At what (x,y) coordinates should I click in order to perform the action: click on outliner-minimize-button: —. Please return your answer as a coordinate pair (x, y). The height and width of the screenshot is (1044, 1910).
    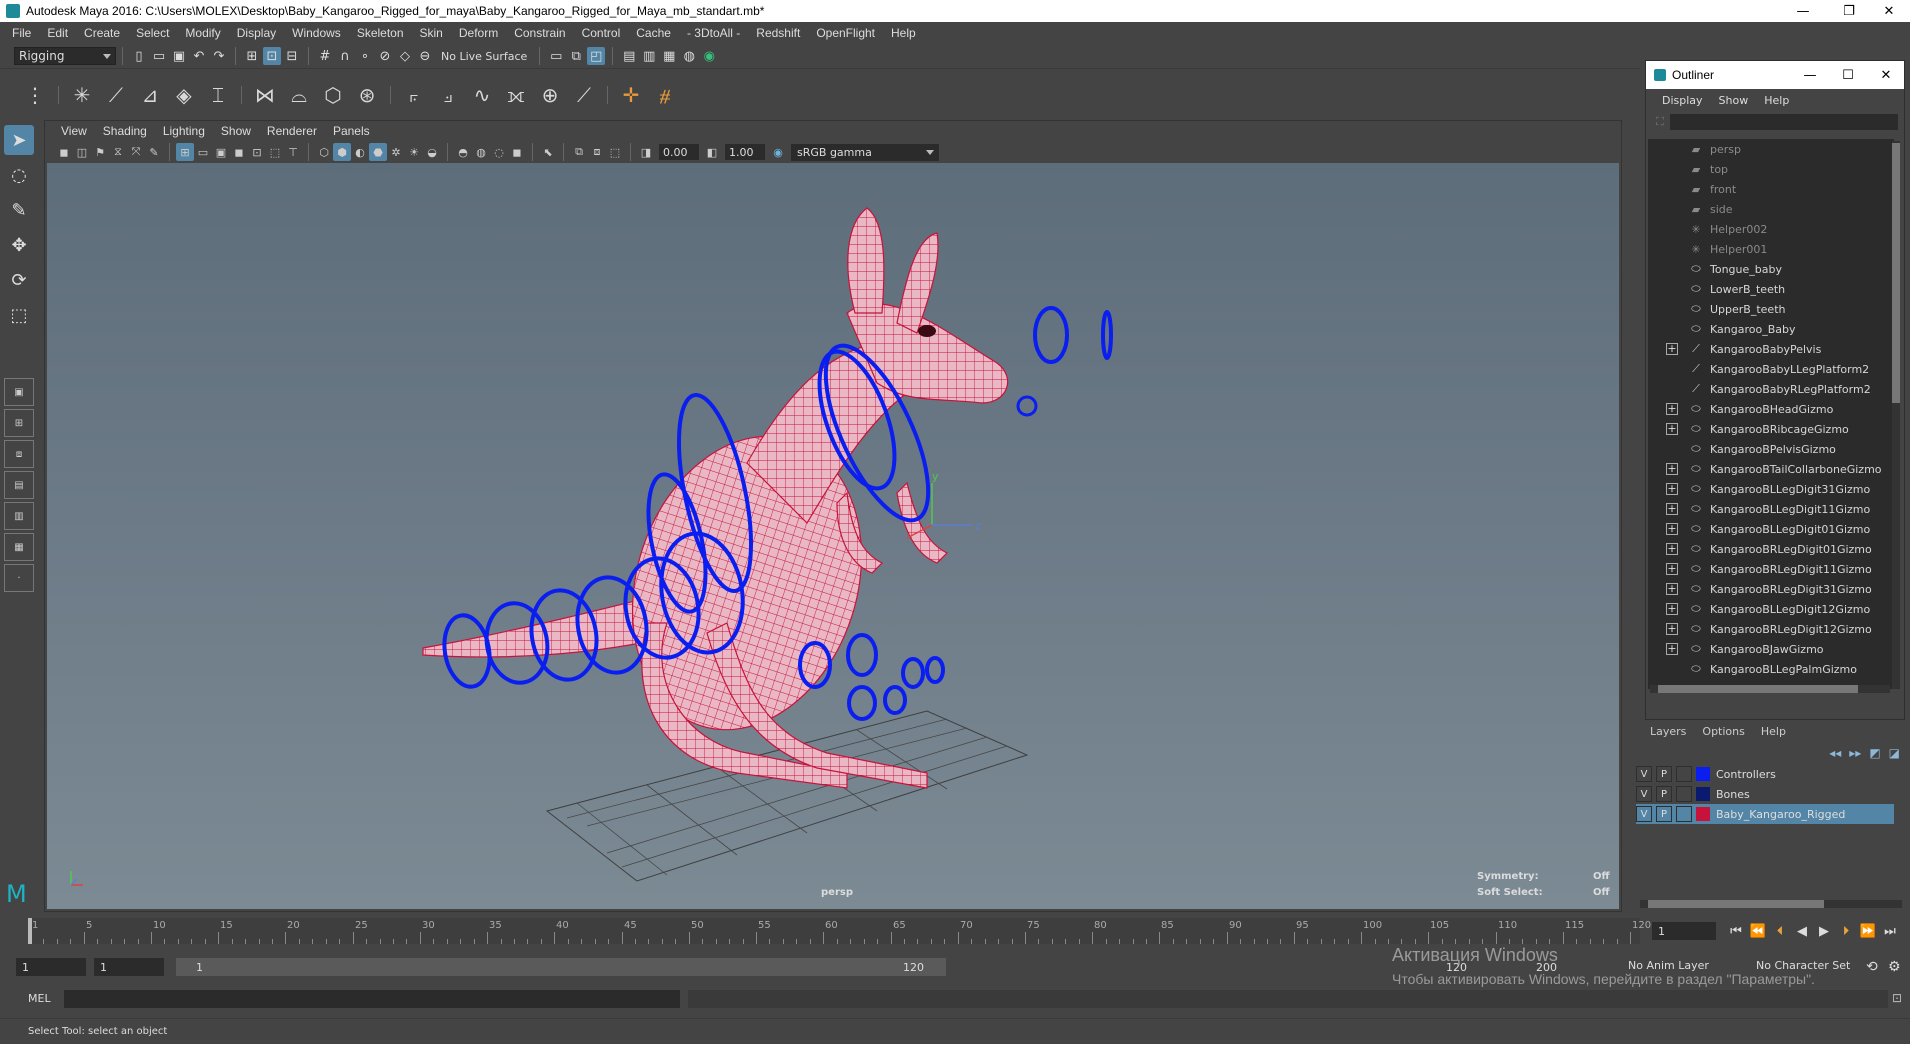
    Looking at the image, I should click on (1810, 75).